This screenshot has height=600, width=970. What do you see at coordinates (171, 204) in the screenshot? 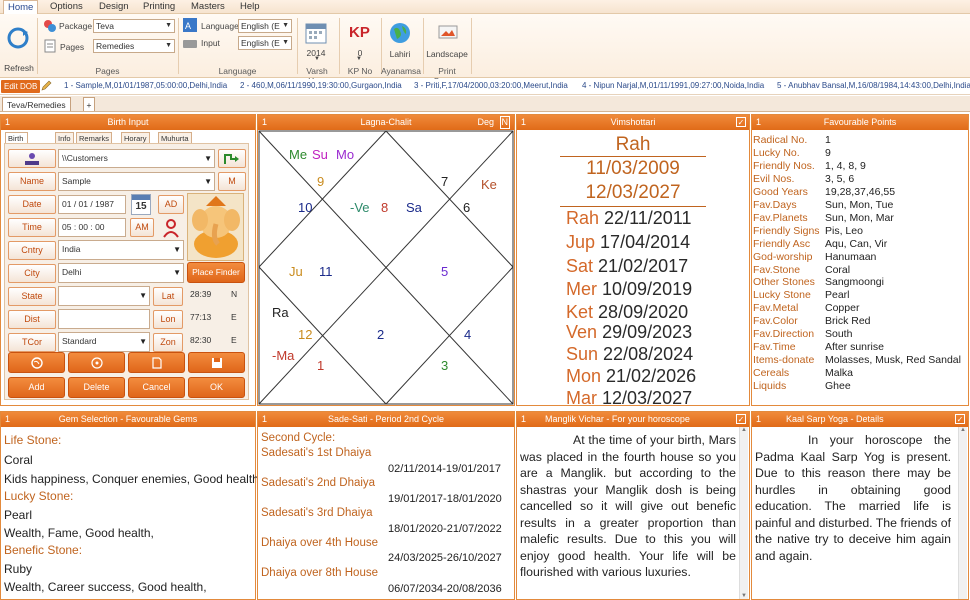
I see `ad-button: AD` at bounding box center [171, 204].